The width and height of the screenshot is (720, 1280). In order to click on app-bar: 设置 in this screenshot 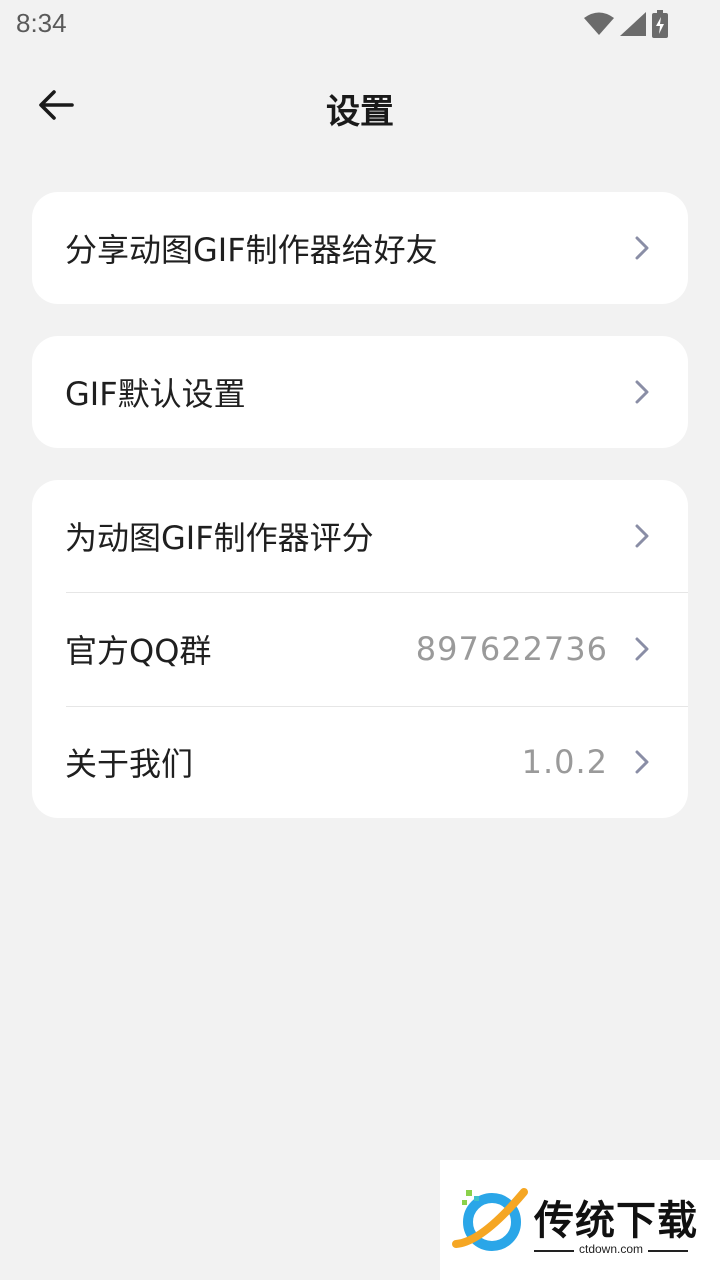, I will do `click(360, 105)`.